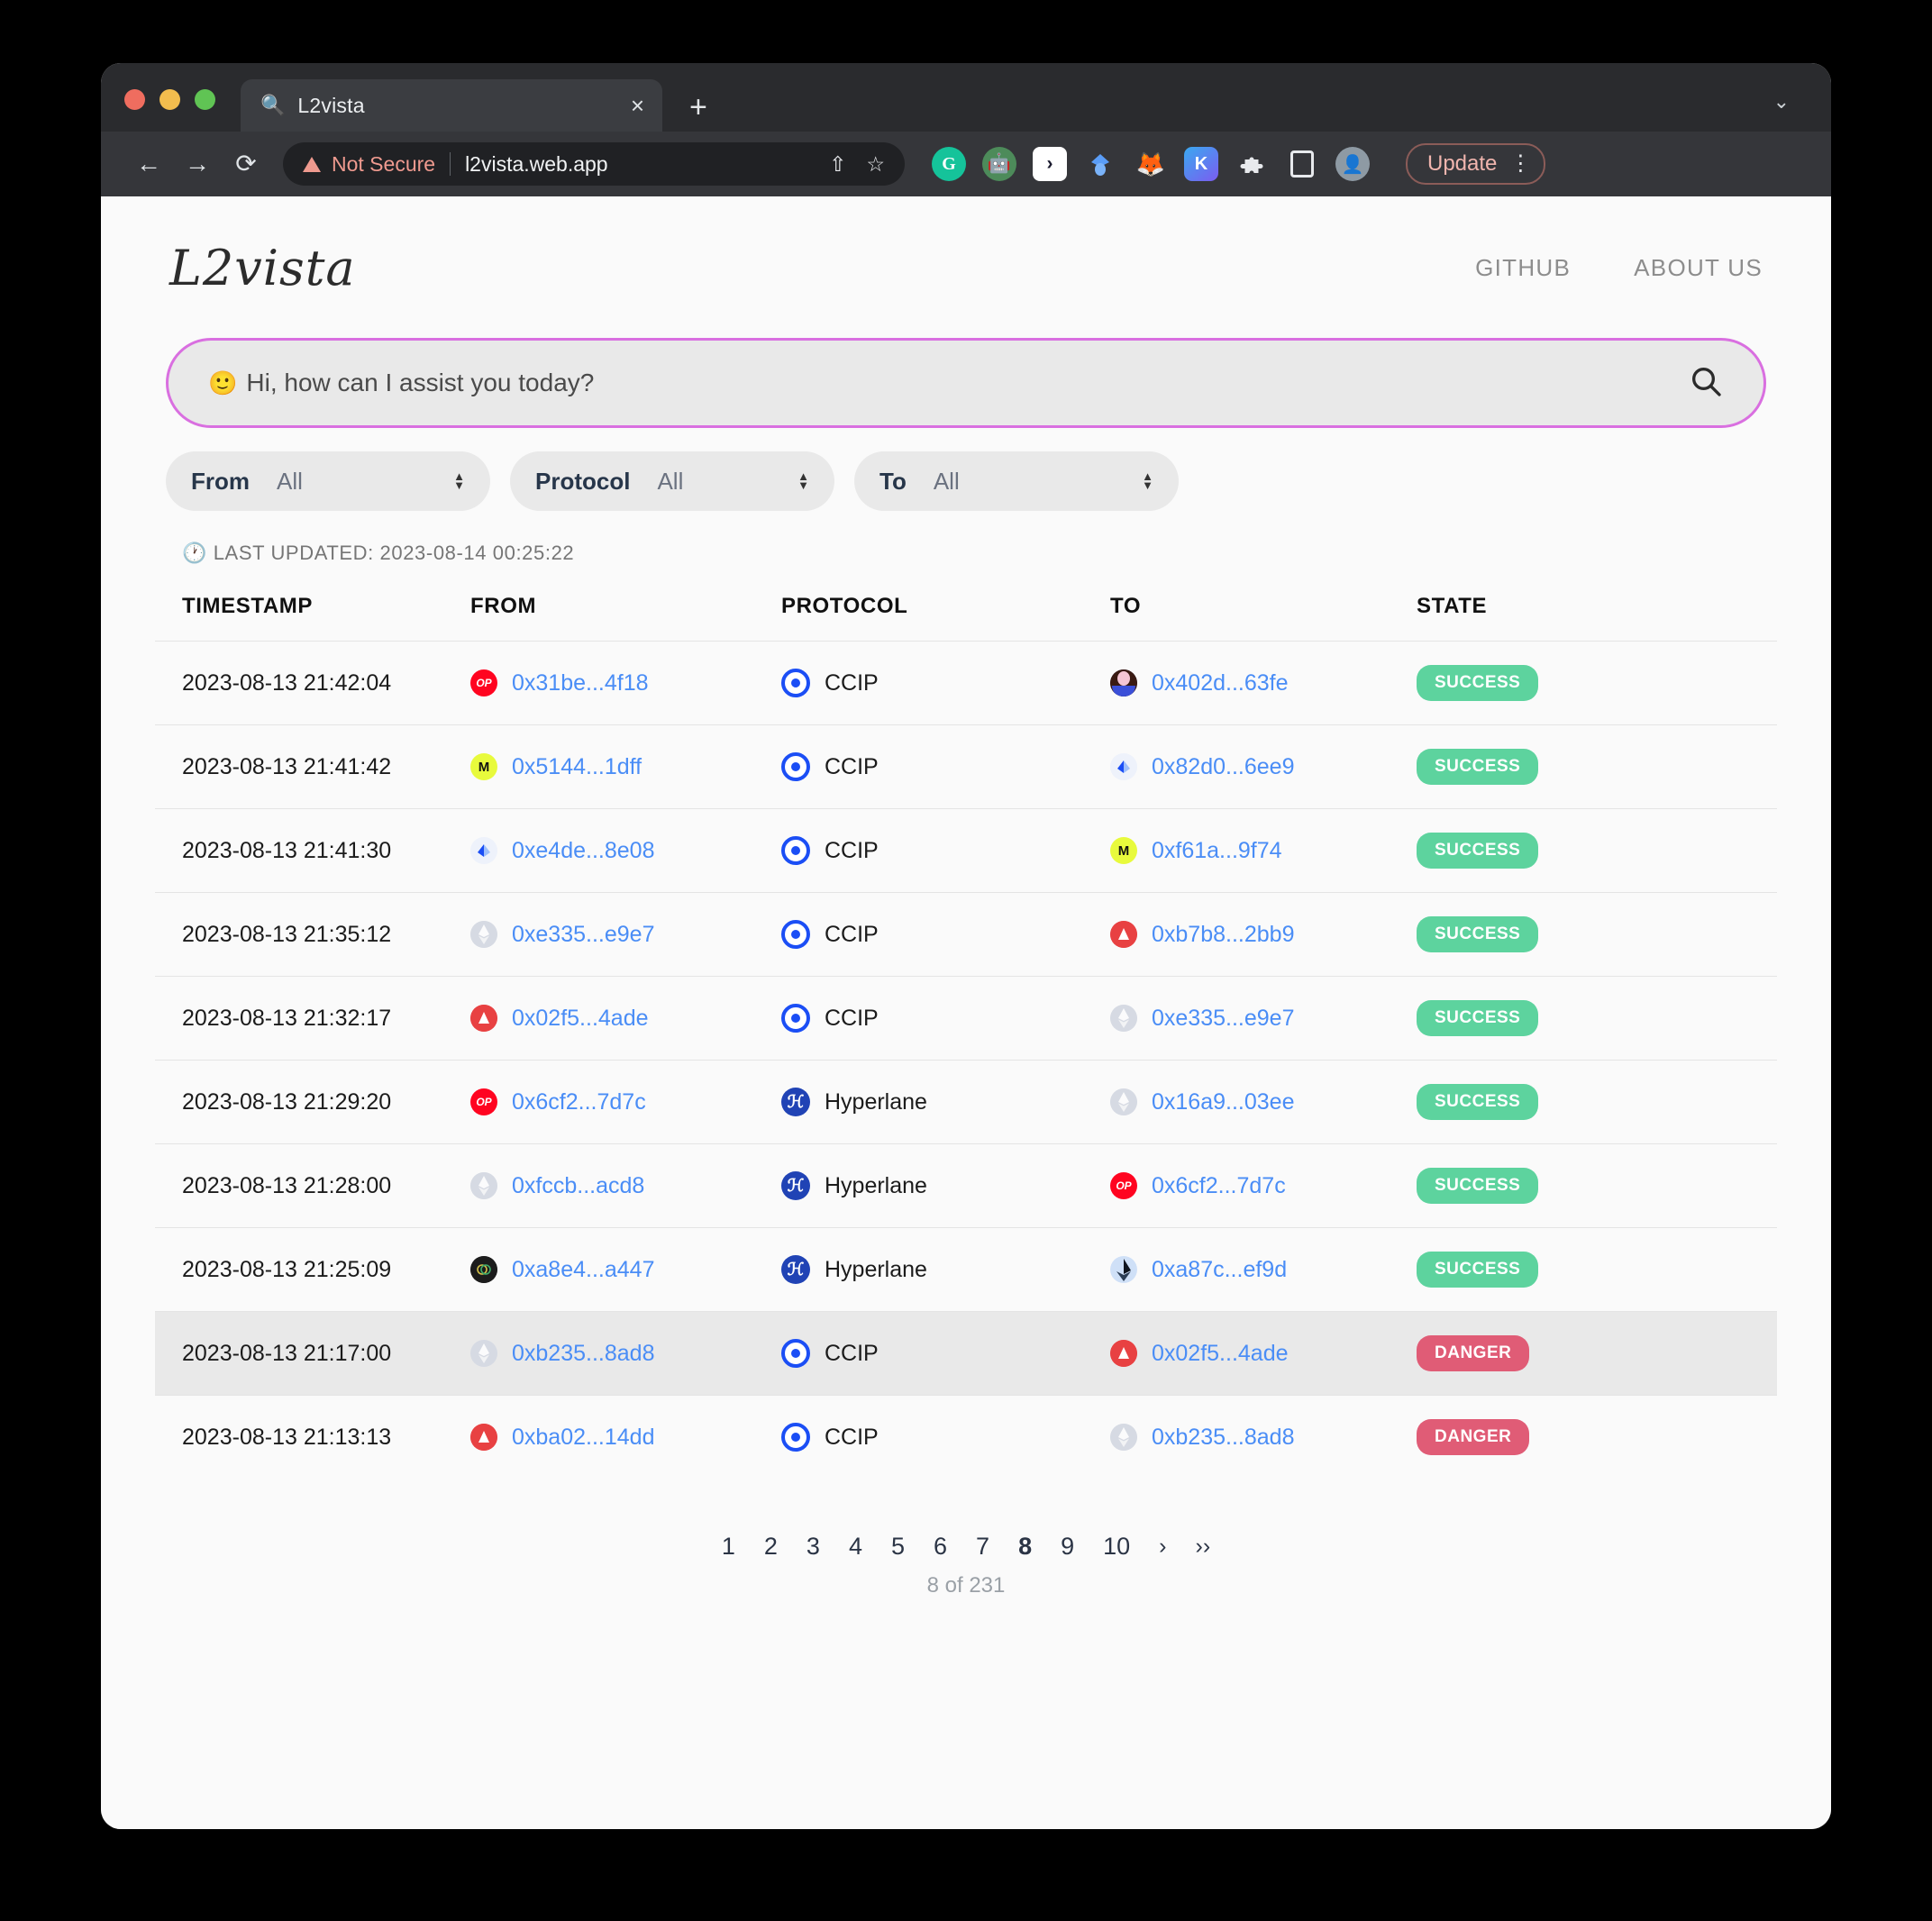  Describe the element at coordinates (583, 1270) in the screenshot. I see `from-address-link: 0xa8e4...a447` at that location.